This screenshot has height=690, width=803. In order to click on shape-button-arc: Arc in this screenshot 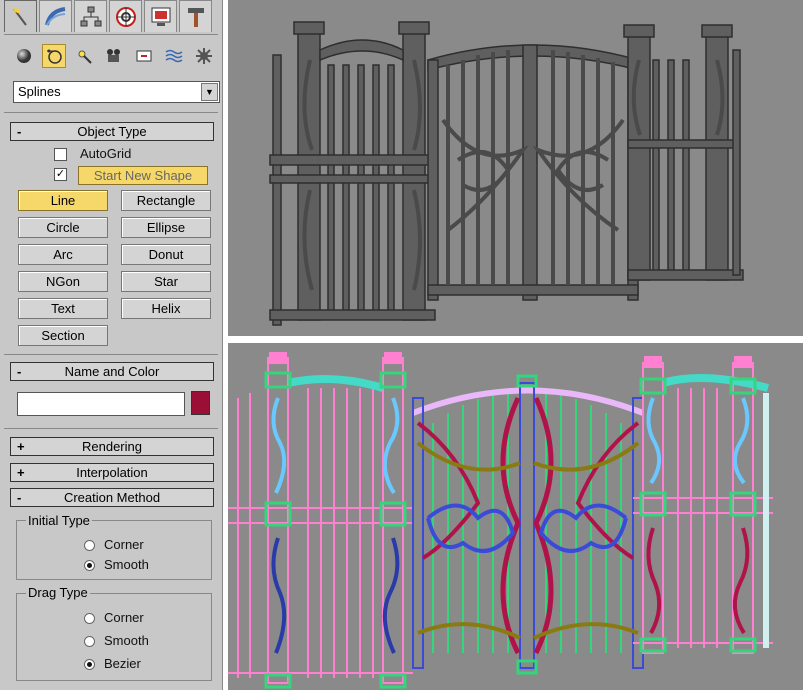, I will do `click(63, 254)`.